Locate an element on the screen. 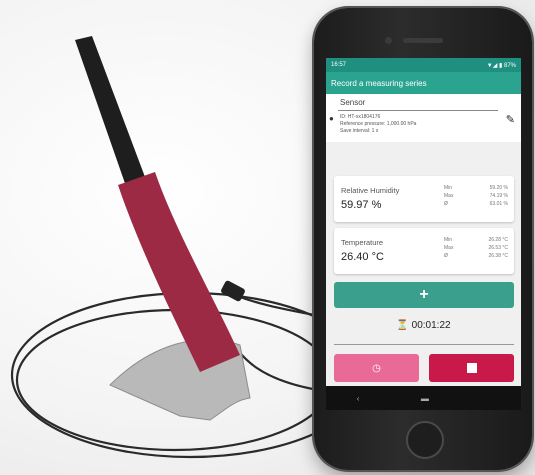  temperature-stat-labels: Min Max Ø is located at coordinates (448, 248).